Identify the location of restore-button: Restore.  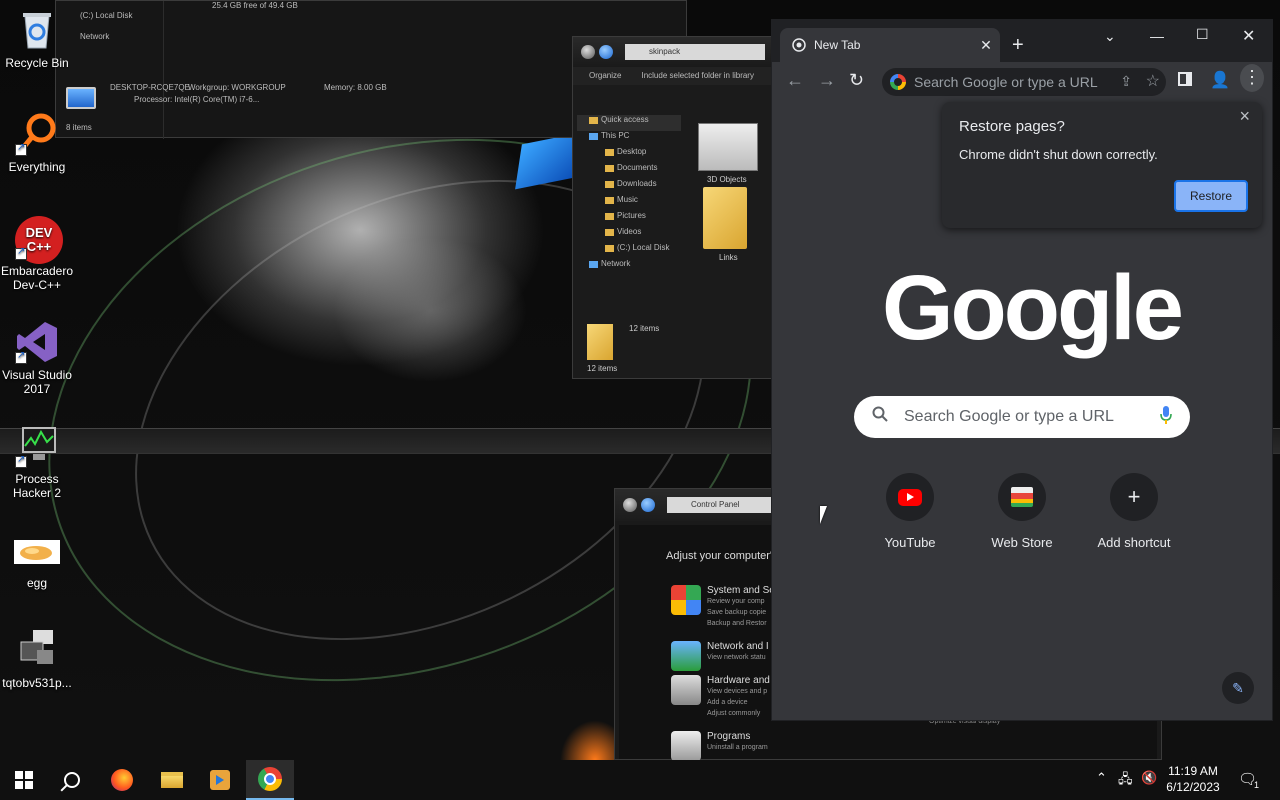
(1211, 196).